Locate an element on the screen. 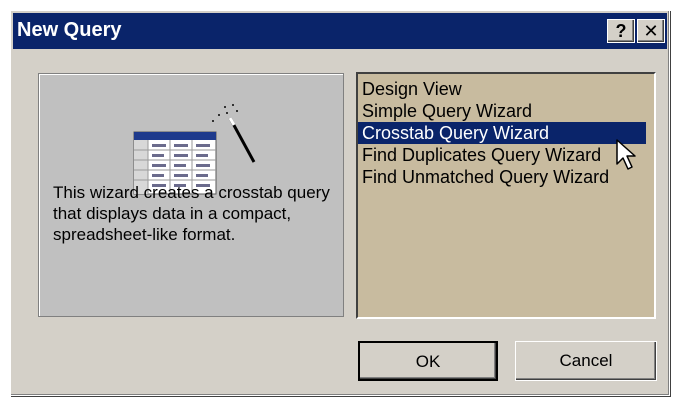 Image resolution: width=675 pixels, height=402 pixels. dialog-title: New Query is located at coordinates (69, 30).